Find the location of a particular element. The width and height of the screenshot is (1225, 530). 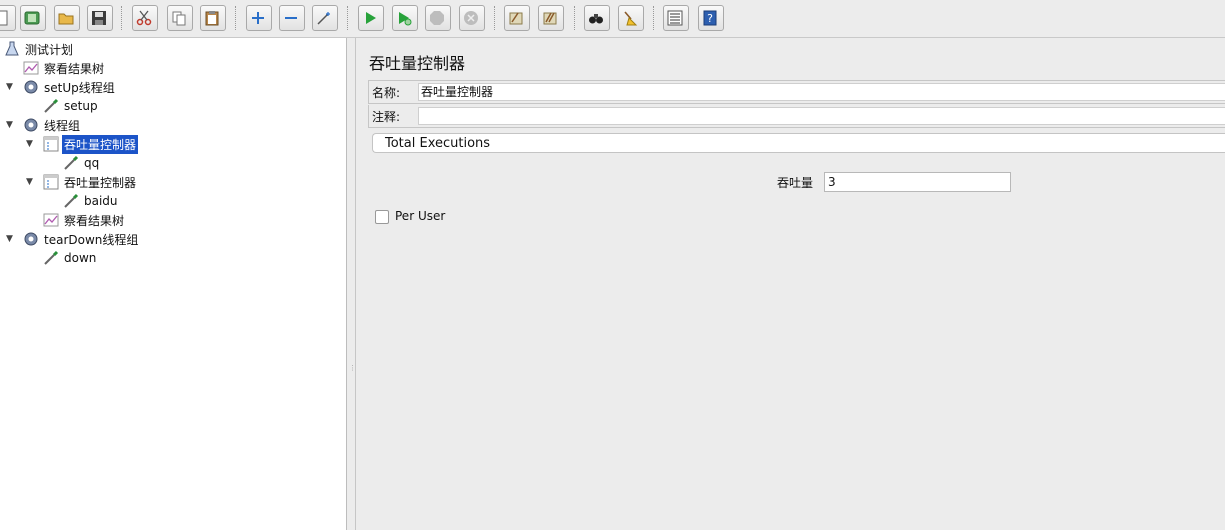

cut-button is located at coordinates (145, 18).